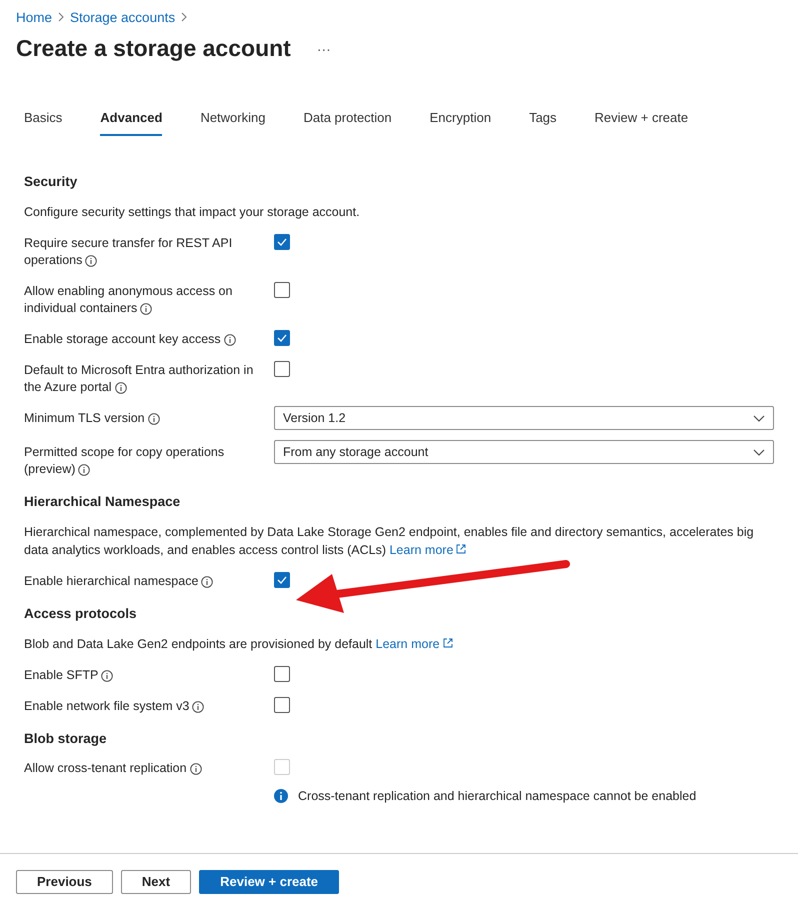  Describe the element at coordinates (524, 418) in the screenshot. I see `dropdown: Version 1.2` at that location.